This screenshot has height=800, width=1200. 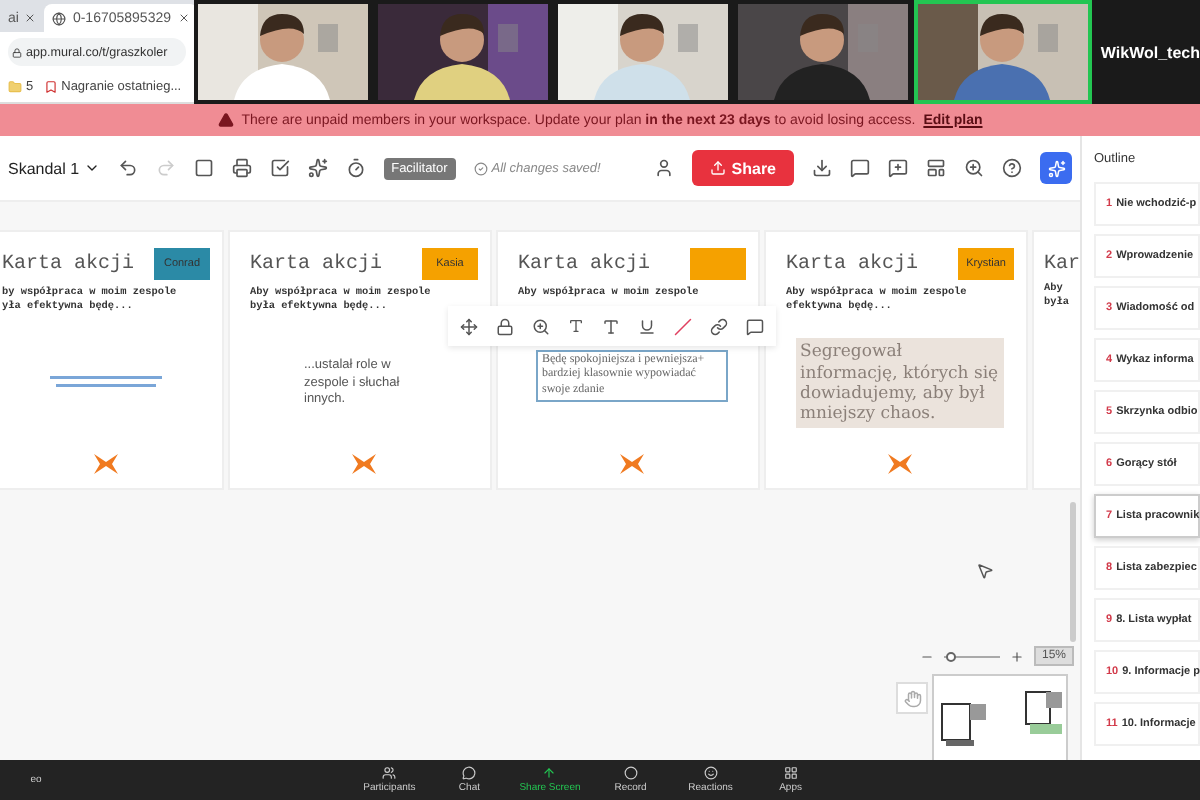 What do you see at coordinates (972, 656) in the screenshot?
I see `zoom-slider` at bounding box center [972, 656].